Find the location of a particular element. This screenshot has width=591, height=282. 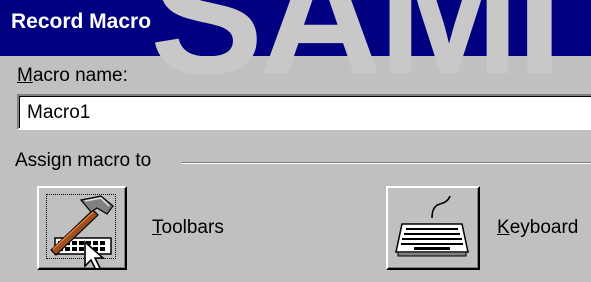

keyboard-icon is located at coordinates (432, 226).